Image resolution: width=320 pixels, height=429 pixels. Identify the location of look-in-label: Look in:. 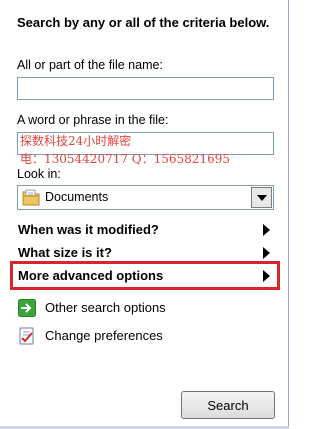
(39, 174).